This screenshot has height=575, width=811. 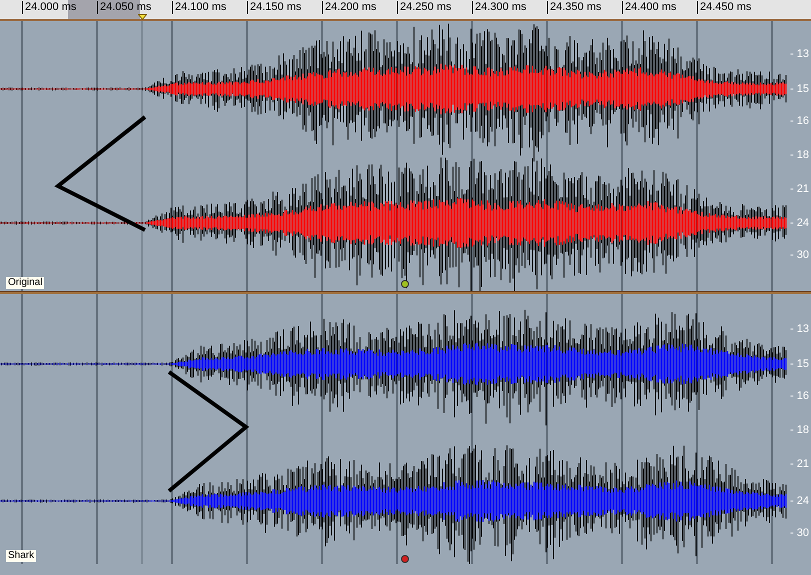 What do you see at coordinates (499, 7) in the screenshot?
I see `time-label: 24.300 ms` at bounding box center [499, 7].